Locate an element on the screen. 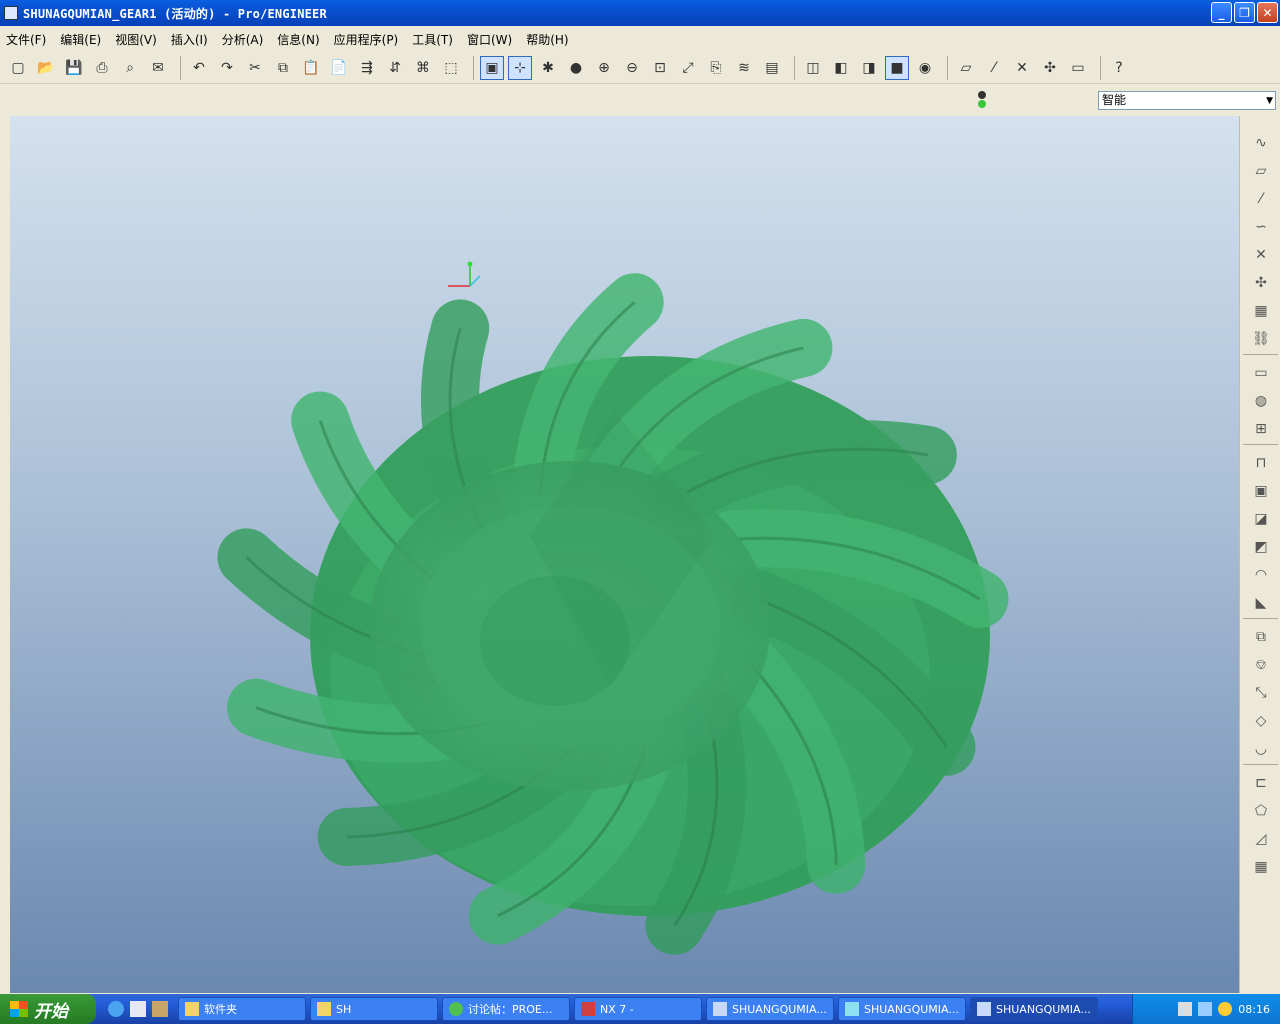  appearance-icon: ● is located at coordinates (576, 68).